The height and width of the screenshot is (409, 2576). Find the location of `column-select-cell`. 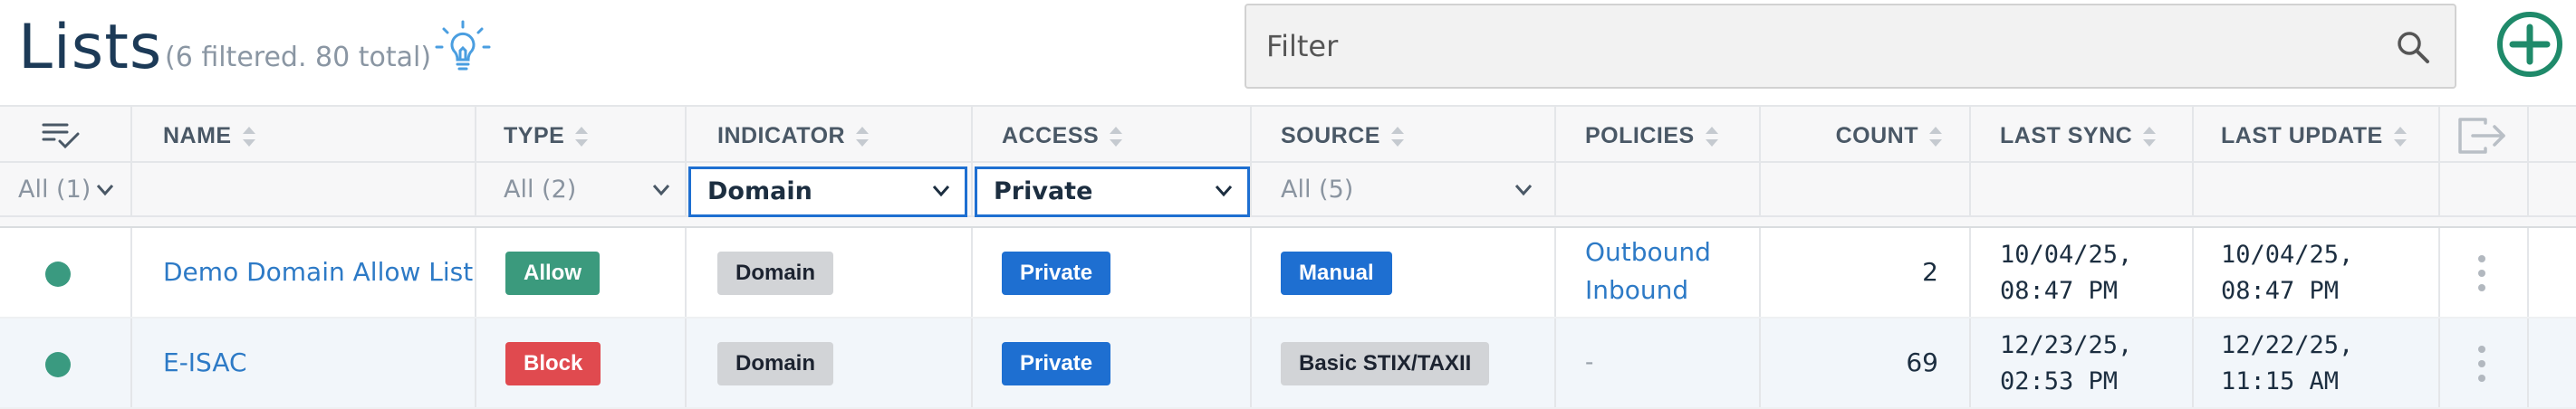

column-select-cell is located at coordinates (66, 134).